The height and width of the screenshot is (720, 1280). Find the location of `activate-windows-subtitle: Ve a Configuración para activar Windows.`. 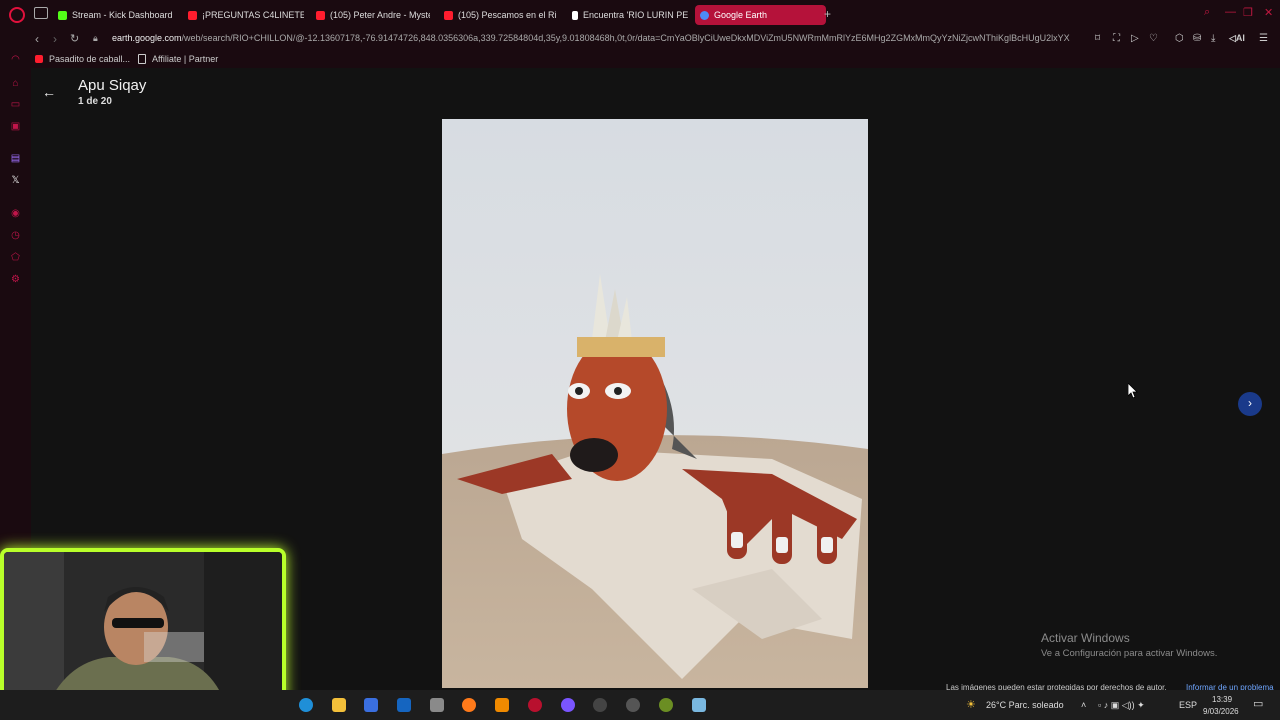

activate-windows-subtitle: Ve a Configuración para activar Windows. is located at coordinates (1129, 653).